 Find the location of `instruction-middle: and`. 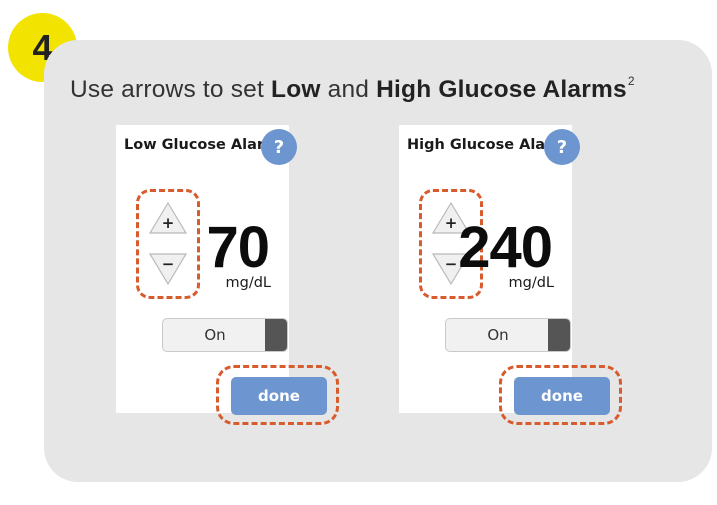

instruction-middle: and is located at coordinates (348, 89).